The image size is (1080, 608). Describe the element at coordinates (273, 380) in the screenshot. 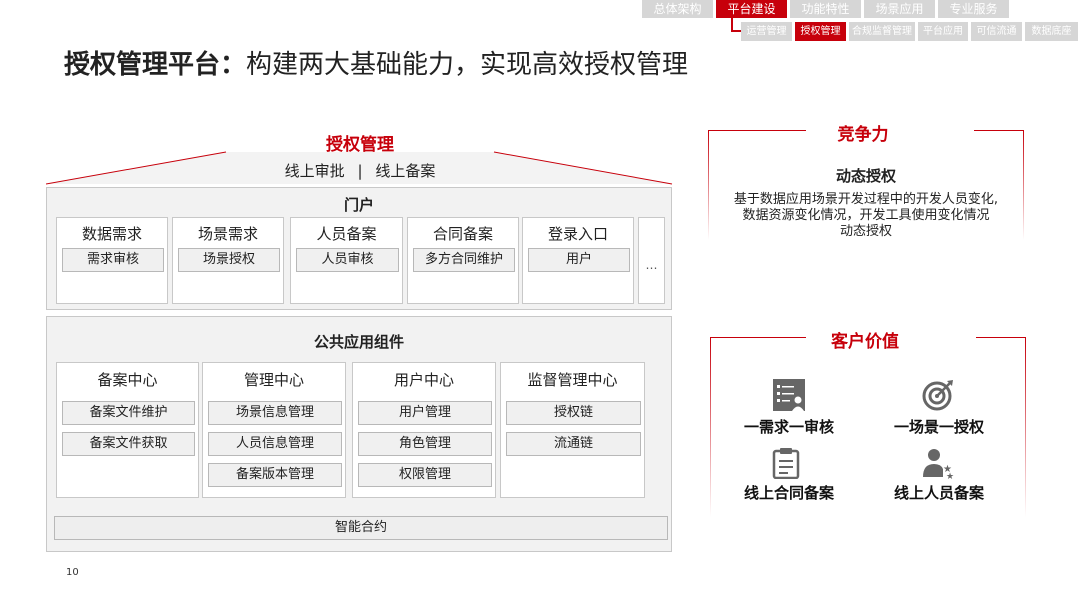

I see `card-title: 管理中心` at that location.